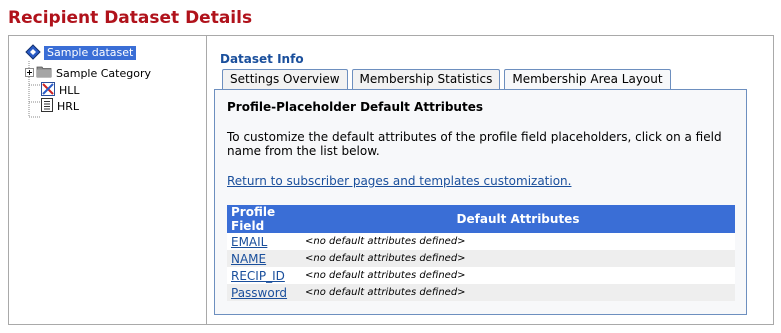 The width and height of the screenshot is (781, 333). Describe the element at coordinates (262, 59) in the screenshot. I see `section-title: Dataset Info` at that location.